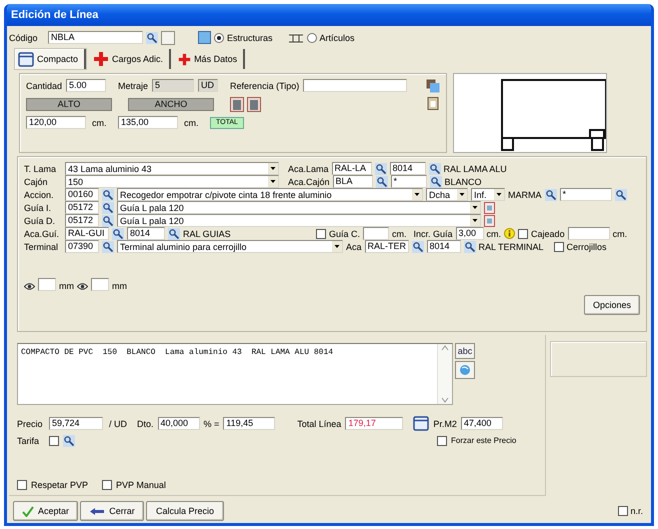  What do you see at coordinates (212, 423) in the screenshot?
I see `field-label: % =` at bounding box center [212, 423].